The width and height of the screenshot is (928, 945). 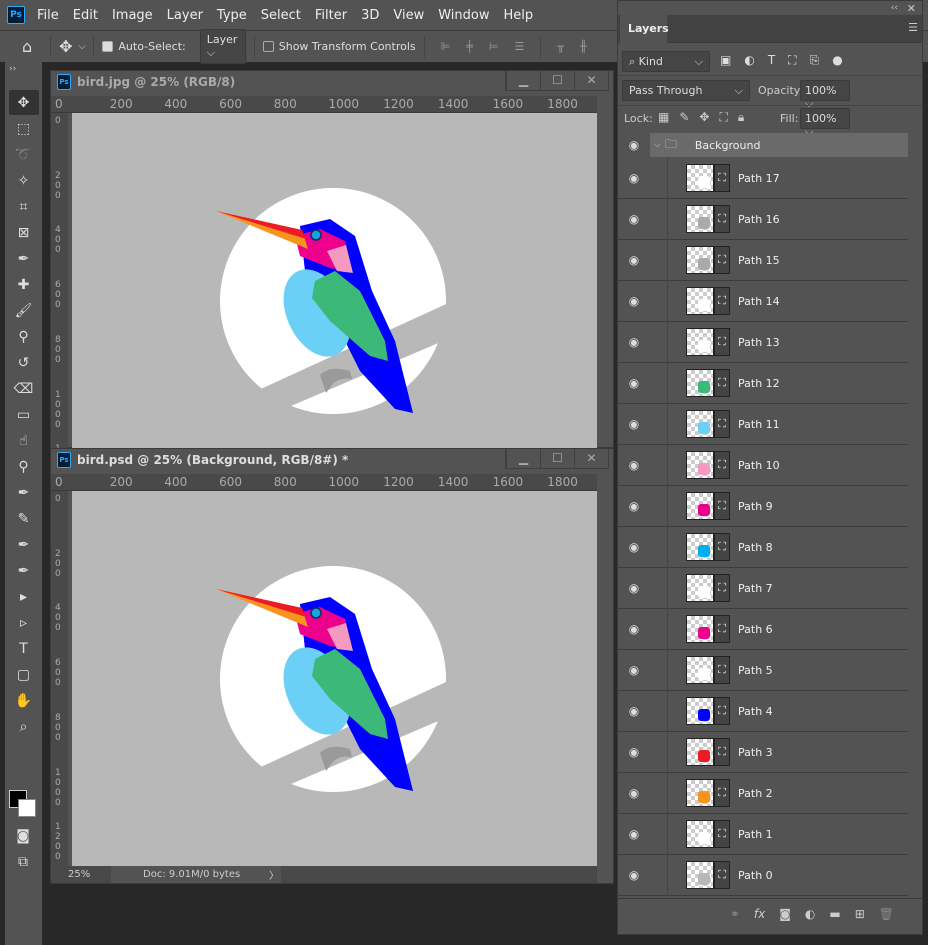 I want to click on layer-row: ◉ ⛶ Path 4, so click(x=763, y=711).